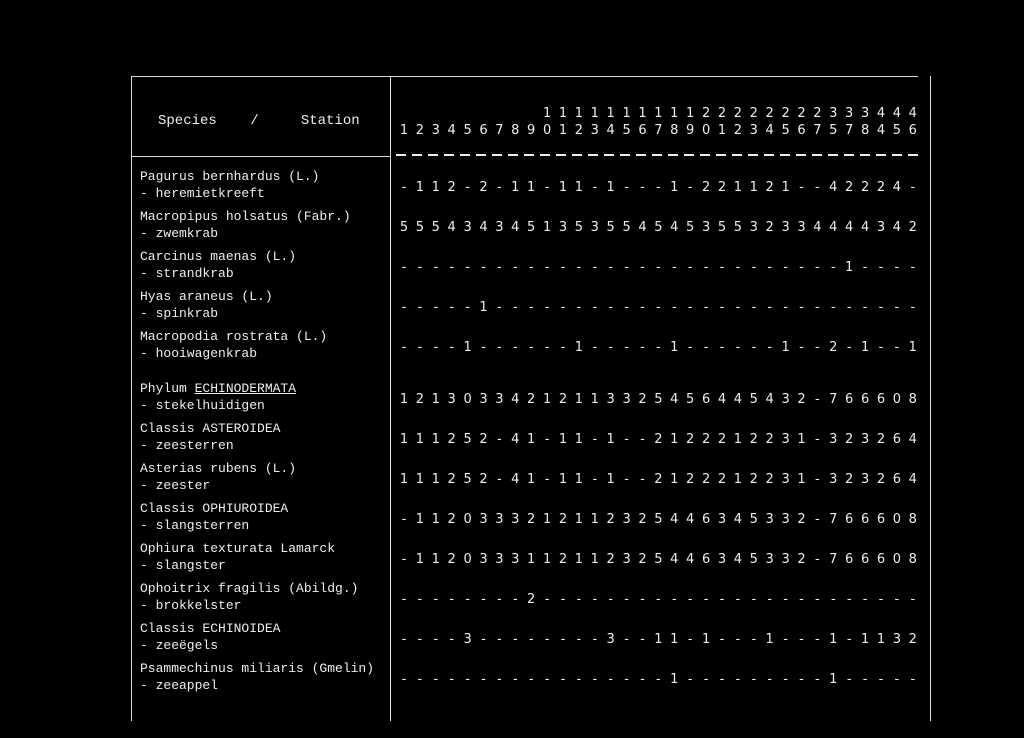  What do you see at coordinates (238, 548) in the screenshot?
I see `latin-name: Ophiura texturata Lamarck` at bounding box center [238, 548].